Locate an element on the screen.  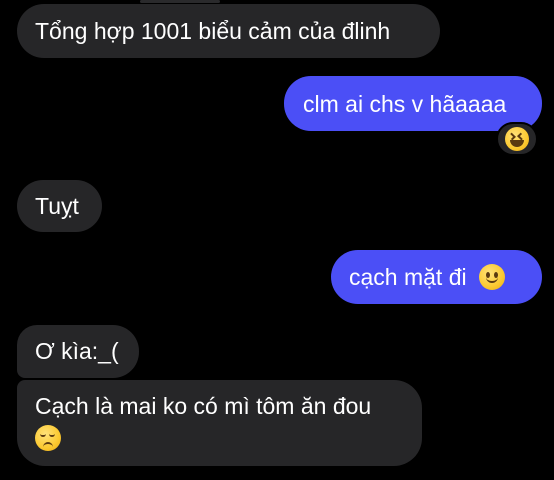
outgoing-message-bubble: clm ai chs v hãaaaa is located at coordinates (413, 103).